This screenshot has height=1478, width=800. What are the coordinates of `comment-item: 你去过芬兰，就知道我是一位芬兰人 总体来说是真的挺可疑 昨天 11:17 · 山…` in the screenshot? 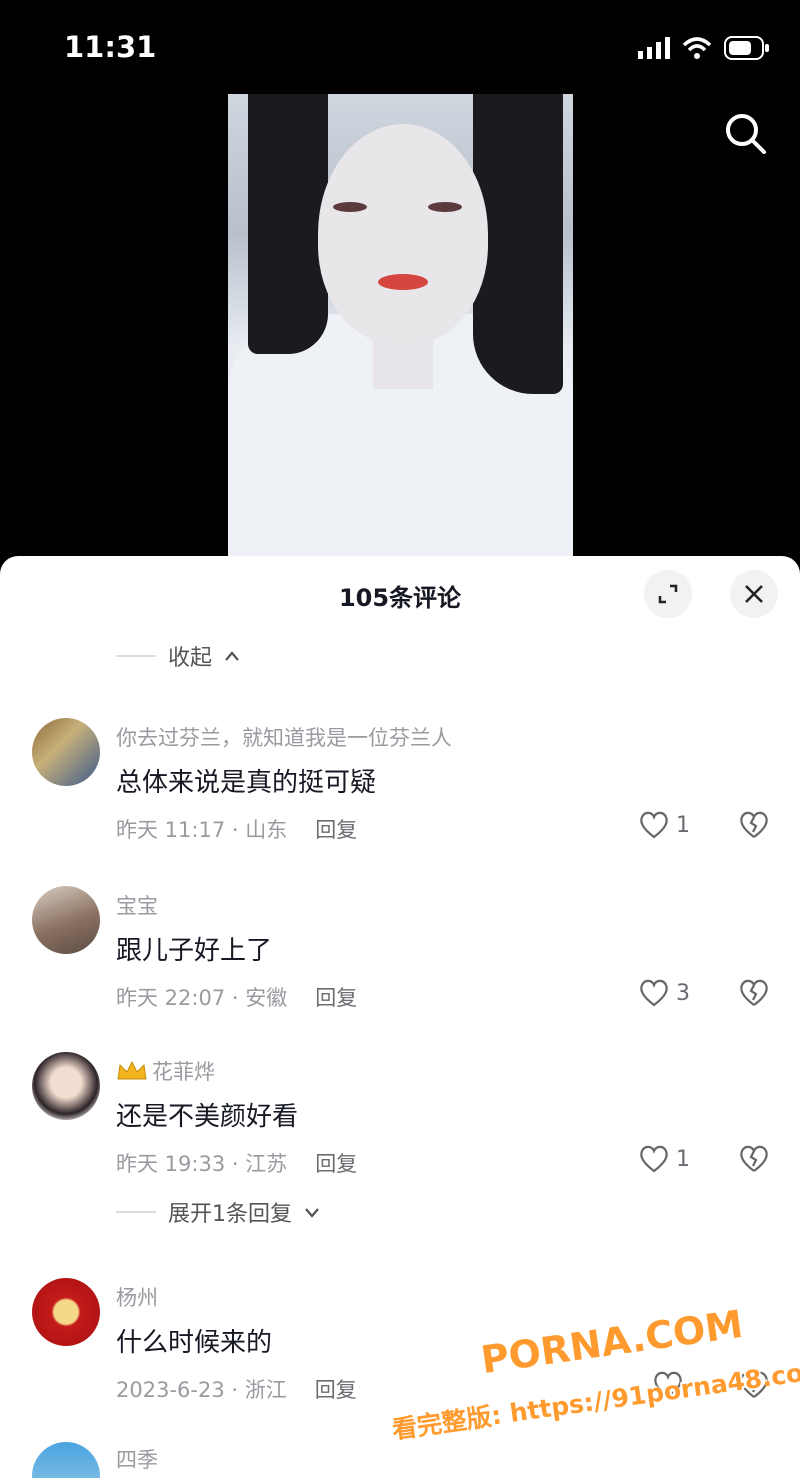 It's located at (400, 796).